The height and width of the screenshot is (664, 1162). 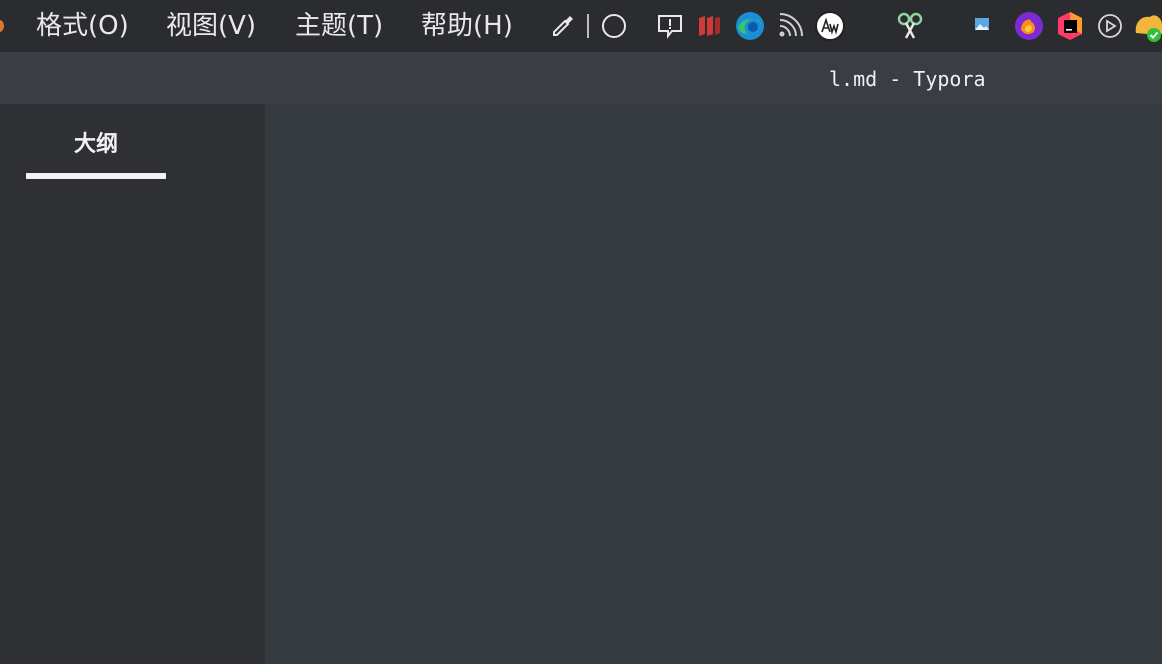 I want to click on menu-theme: 主题(T), so click(x=339, y=26).